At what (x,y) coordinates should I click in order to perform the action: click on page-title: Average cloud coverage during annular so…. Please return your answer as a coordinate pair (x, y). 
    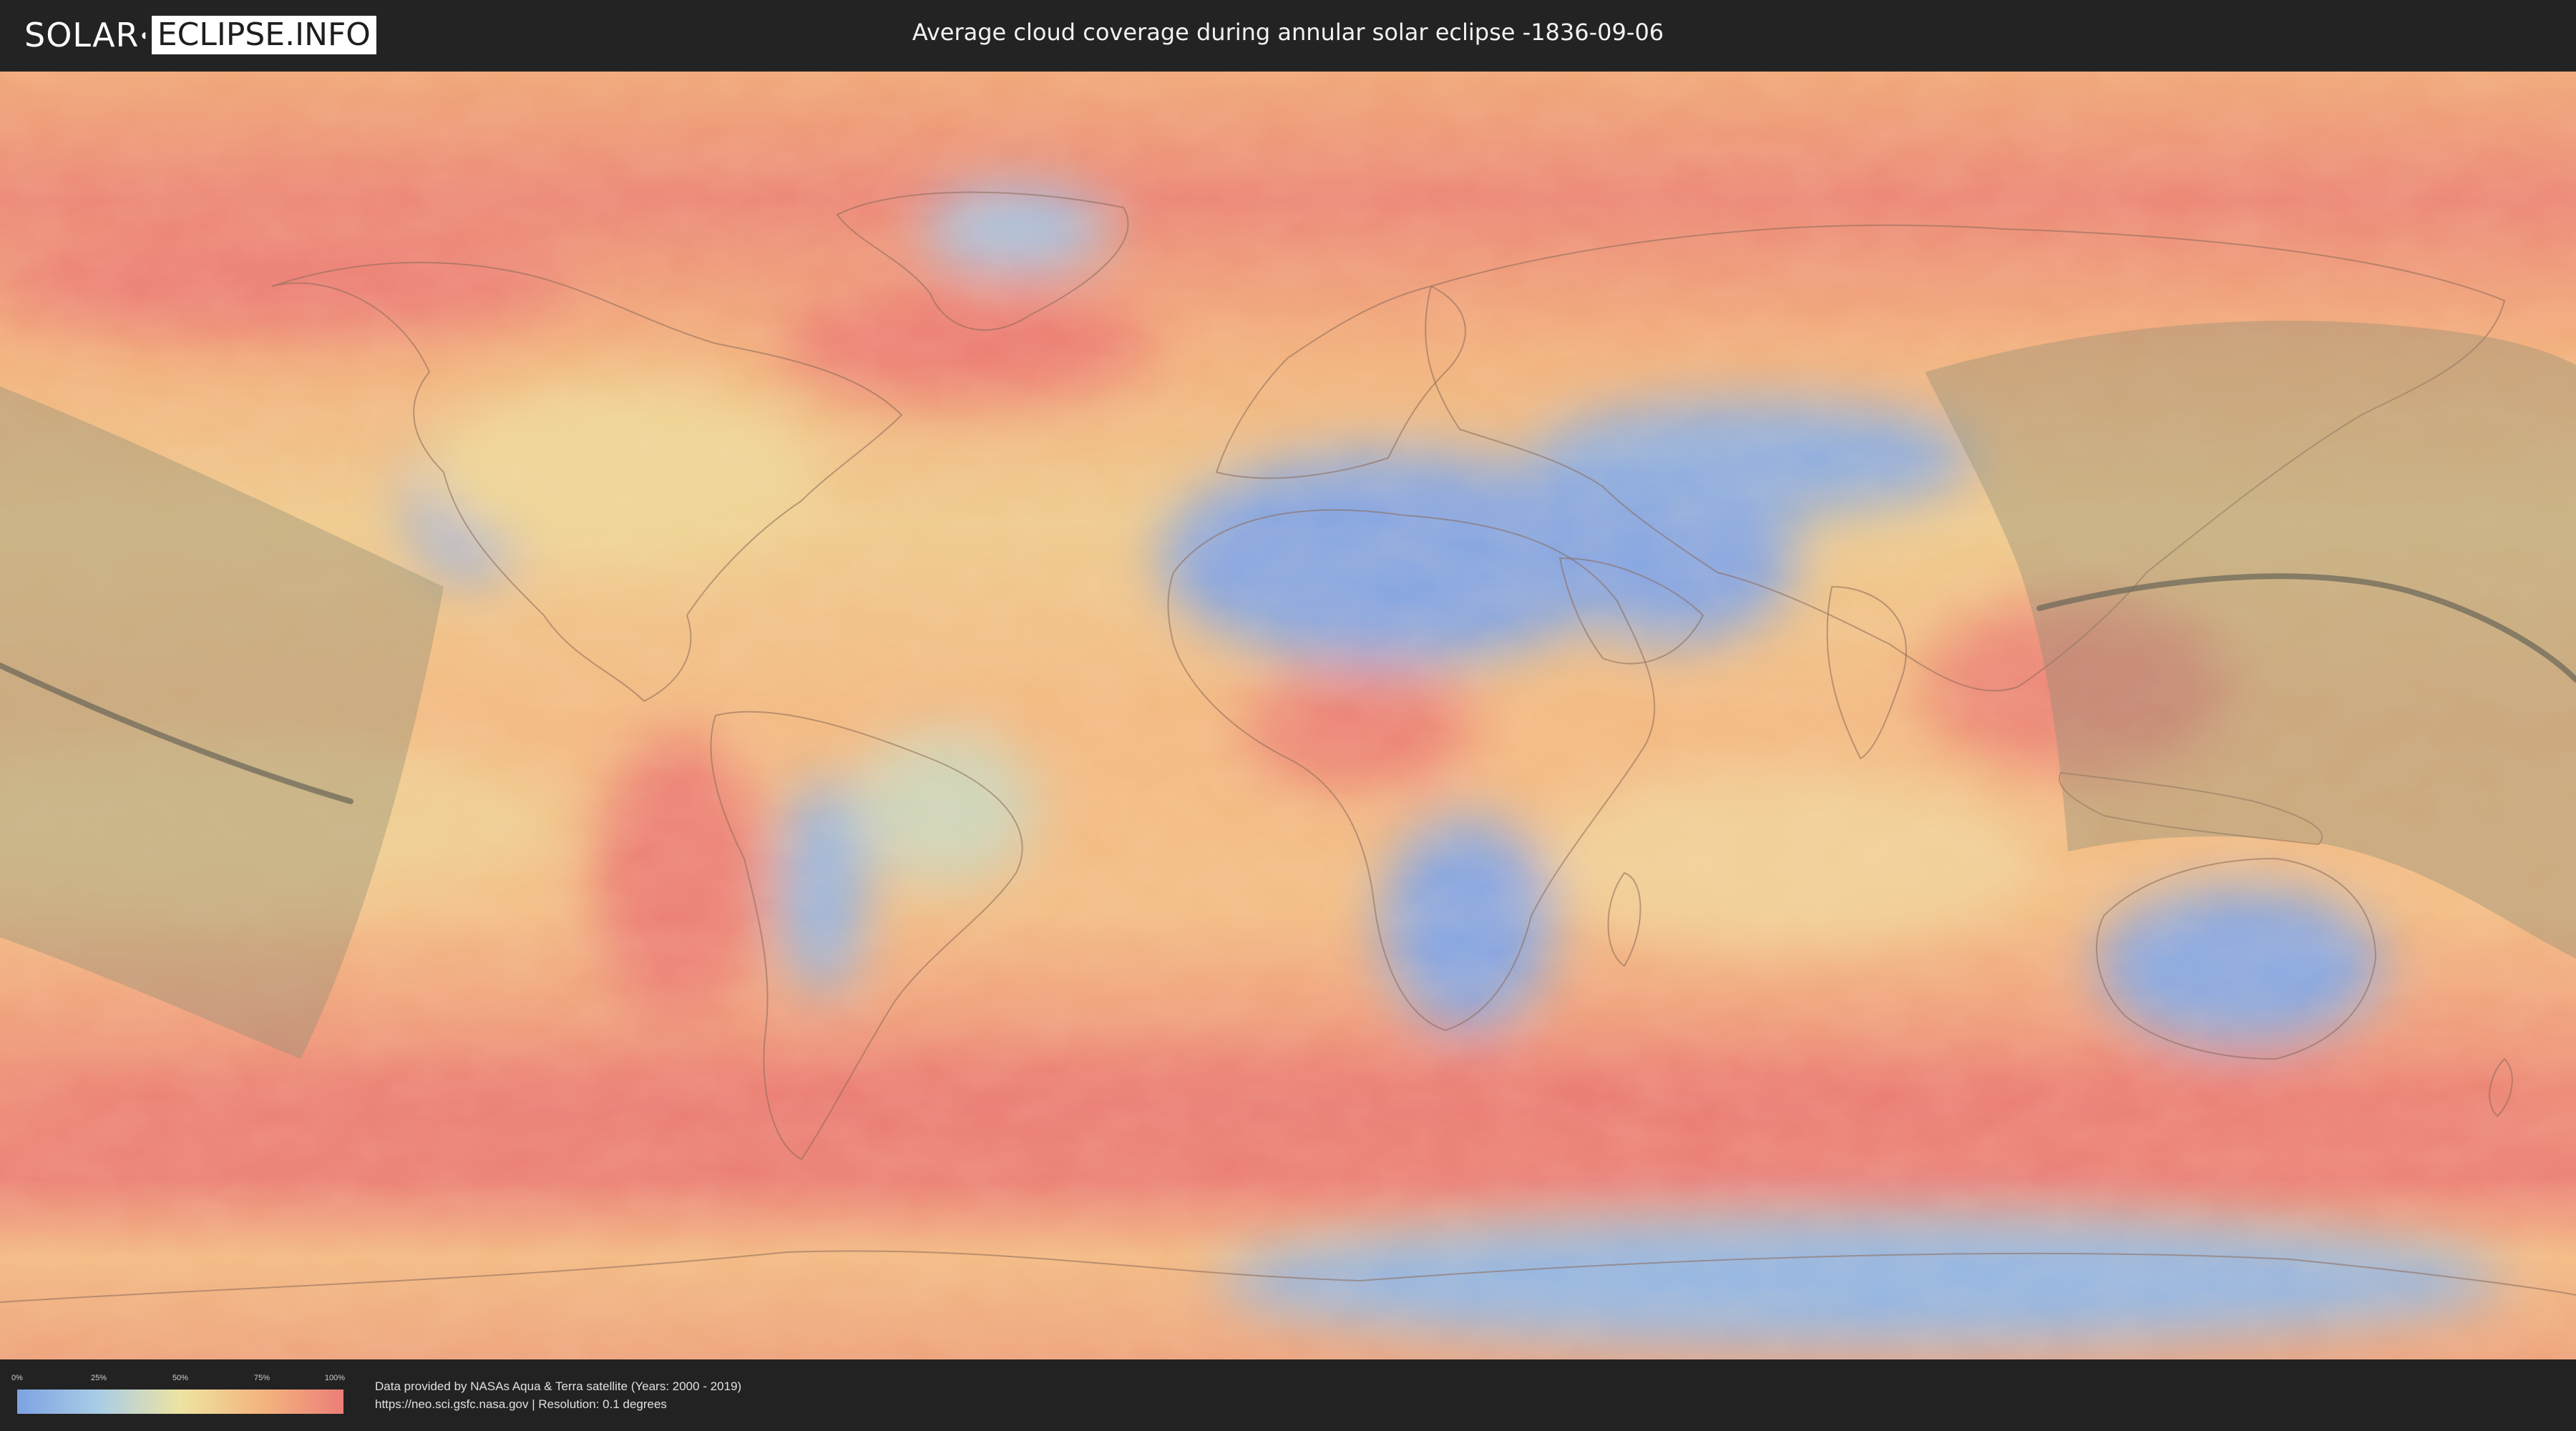
    Looking at the image, I should click on (1288, 32).